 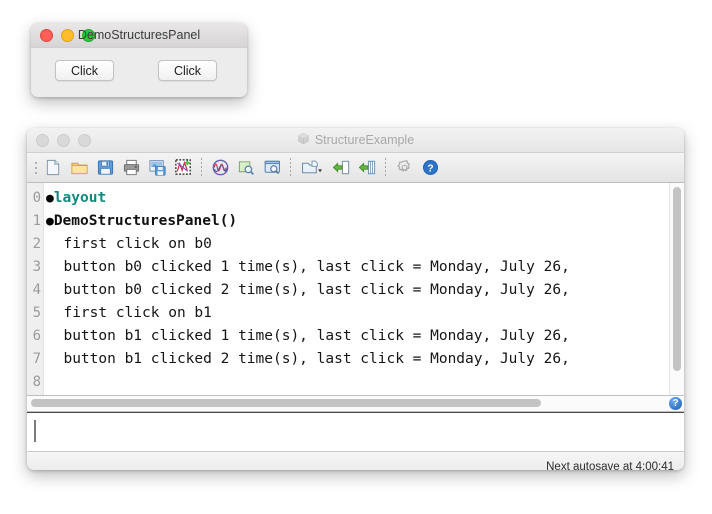 I want to click on demo-panel-body: Click Click, so click(x=139, y=72).